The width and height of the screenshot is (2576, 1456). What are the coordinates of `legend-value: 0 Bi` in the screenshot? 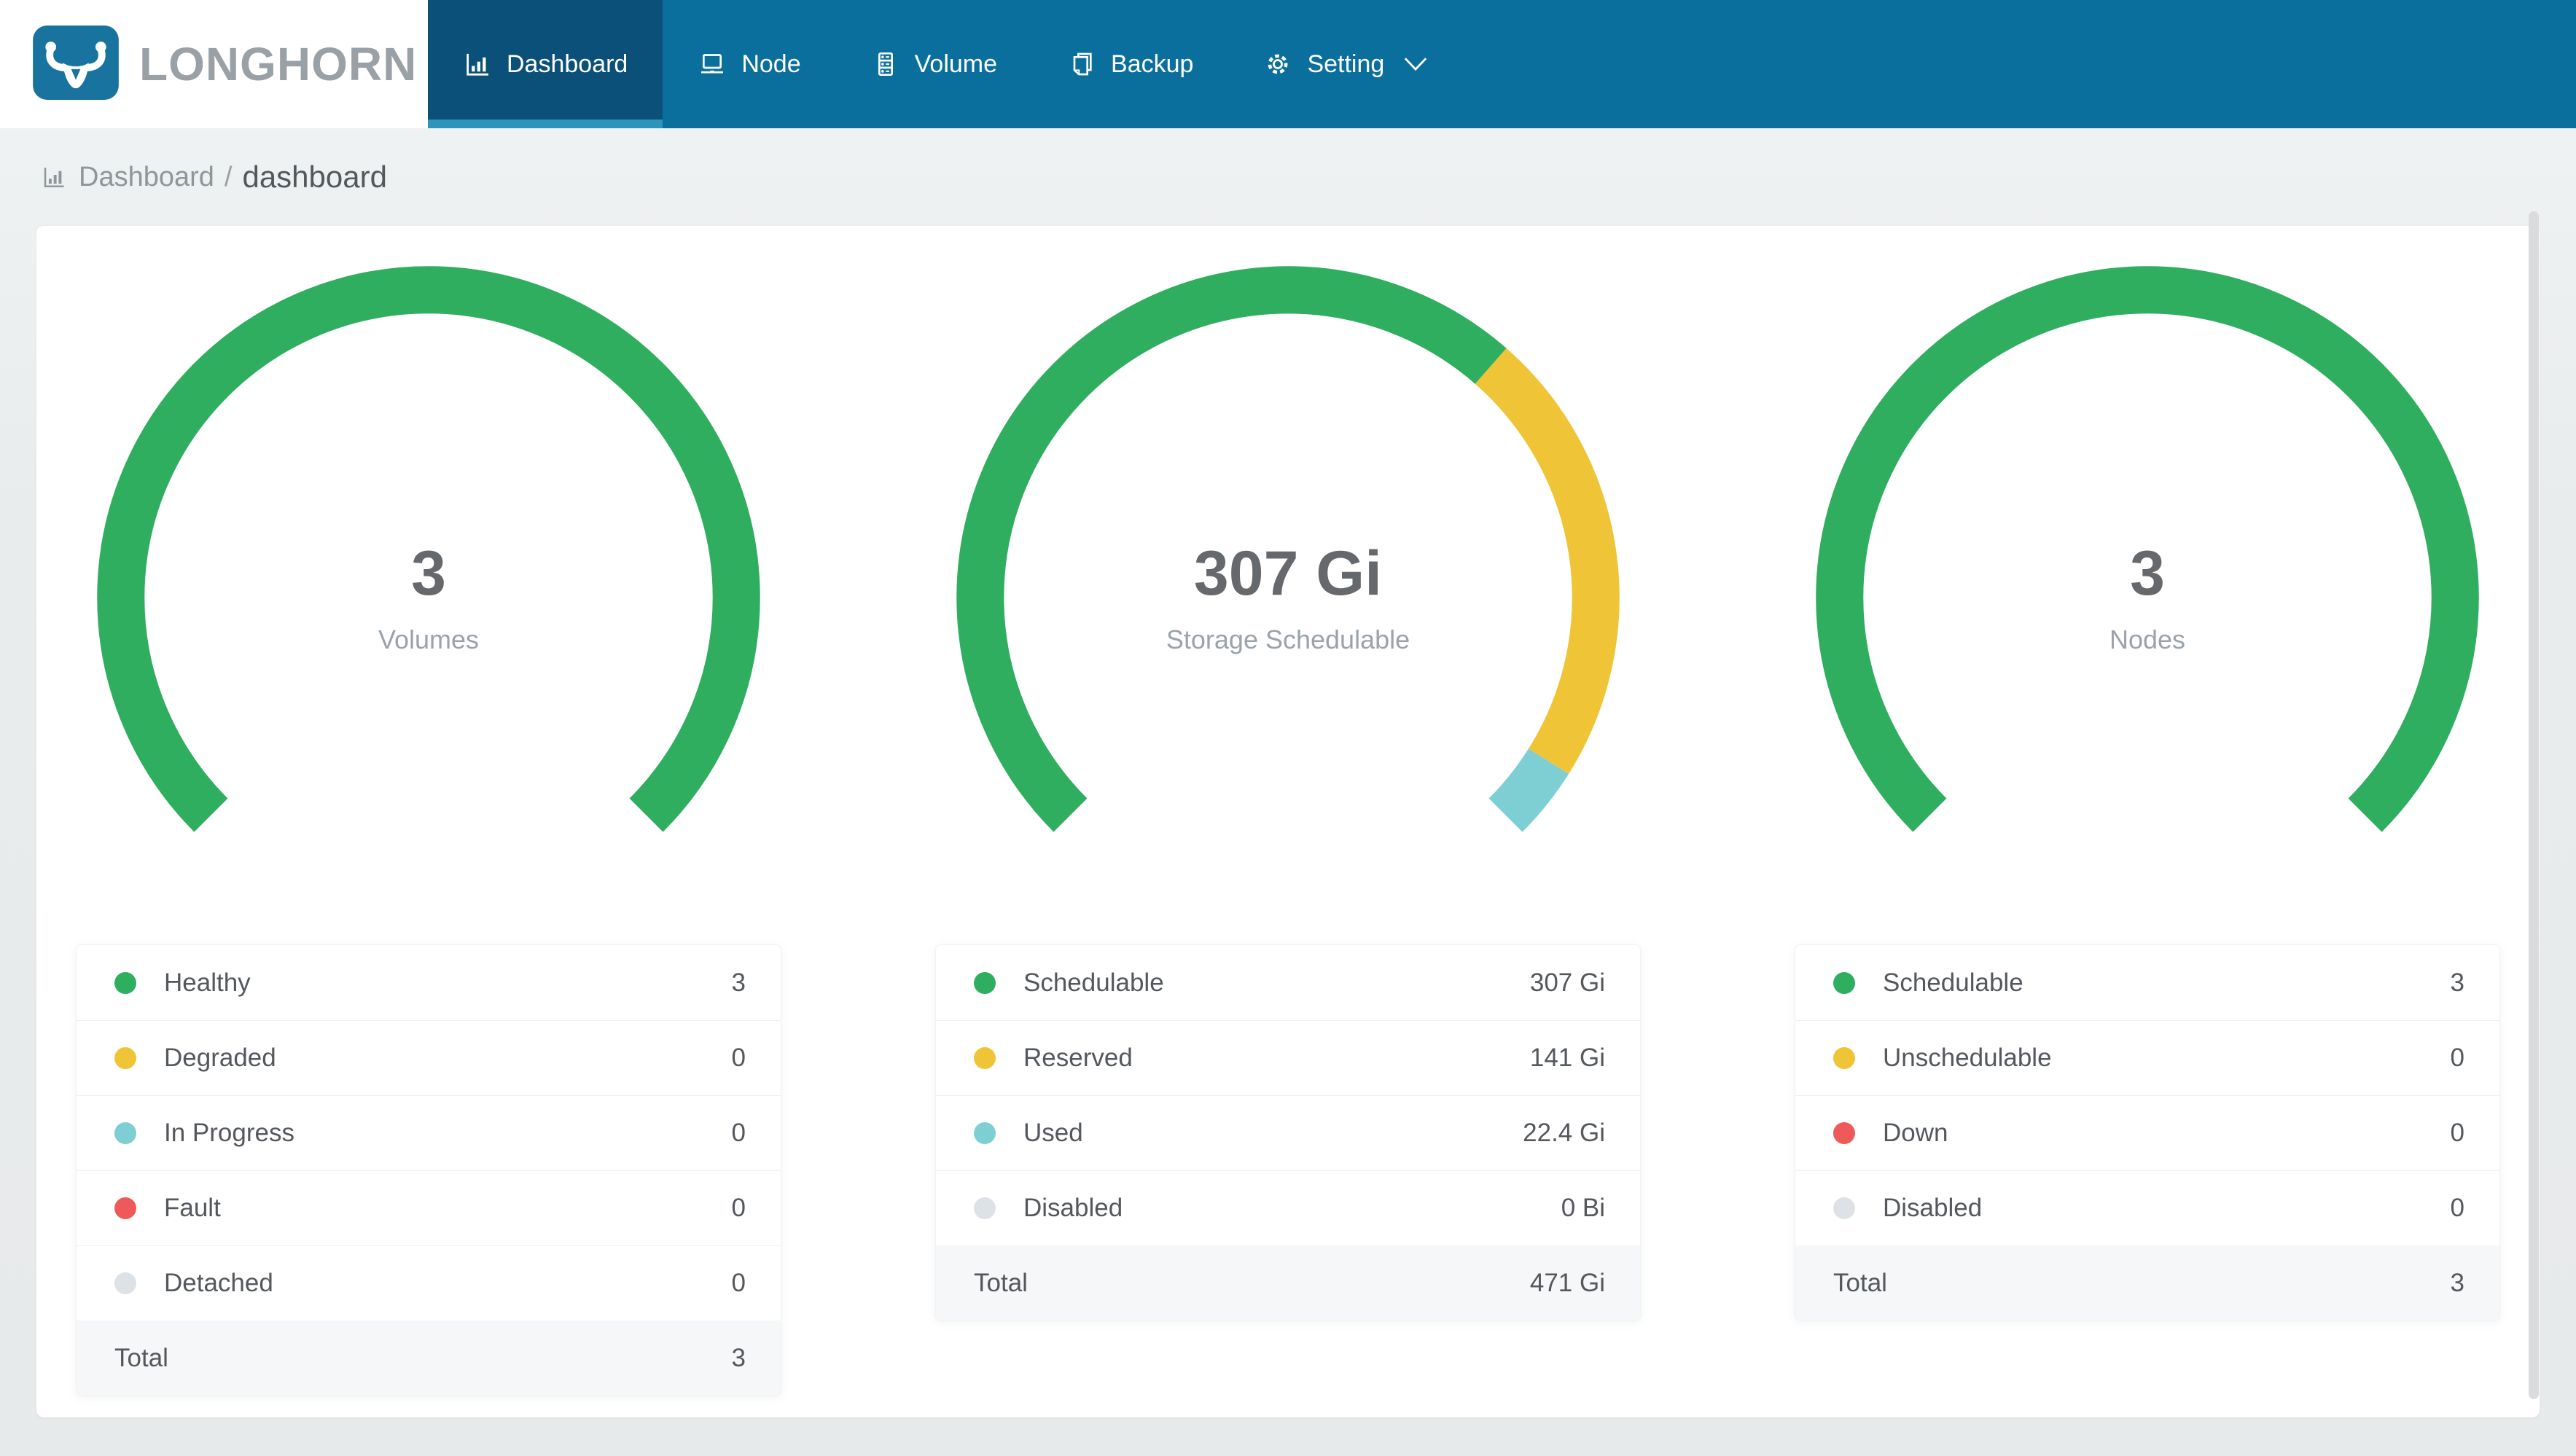 It's located at (1583, 1208).